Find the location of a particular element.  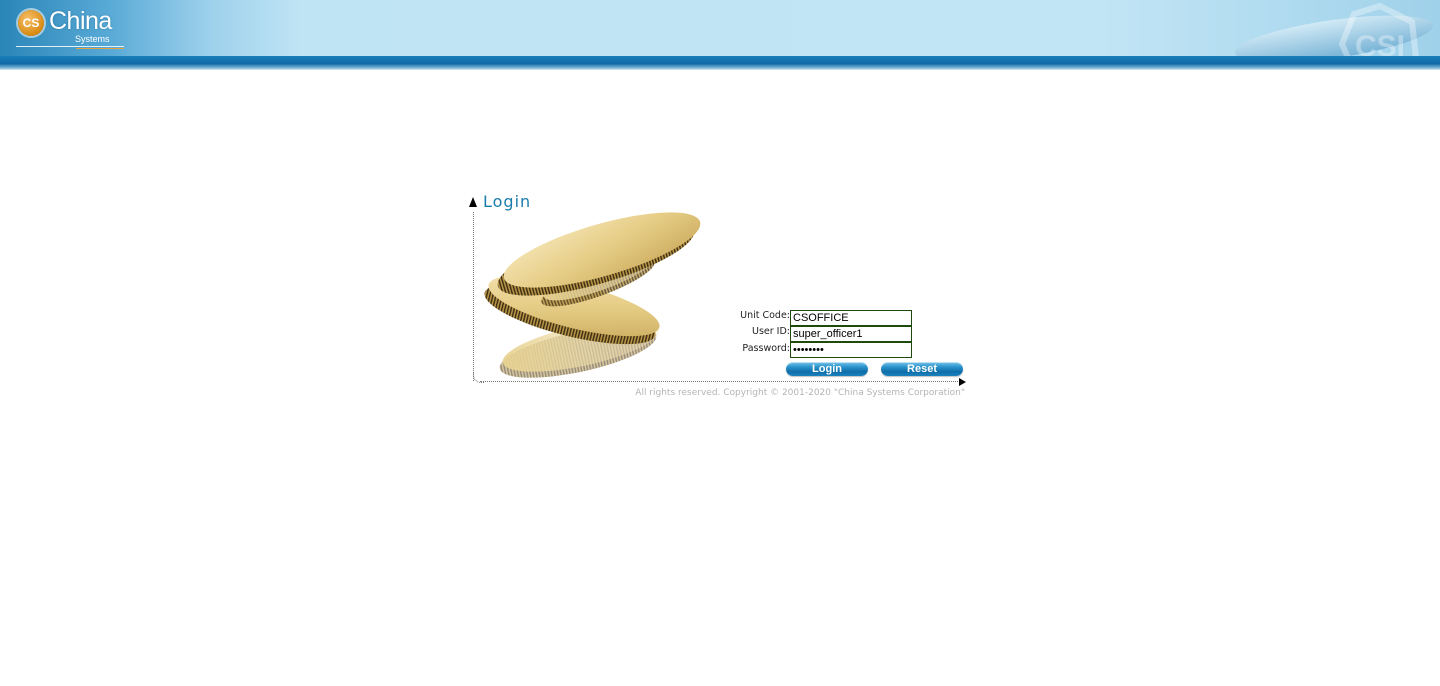

logo-underline is located at coordinates (70, 46).